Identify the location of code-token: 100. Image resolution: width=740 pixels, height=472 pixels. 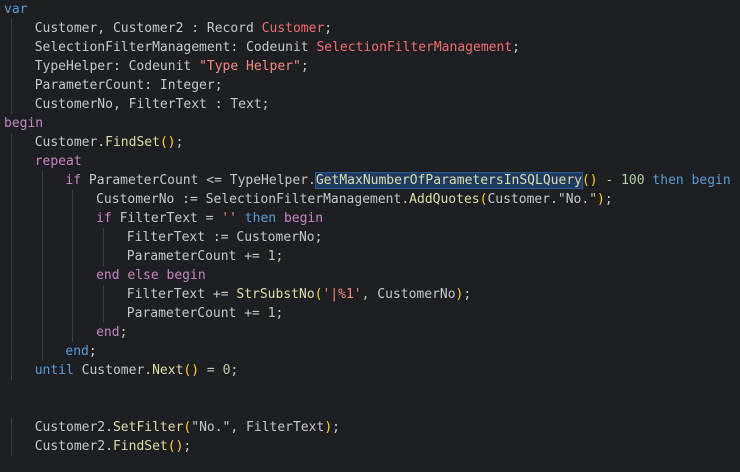
(633, 180).